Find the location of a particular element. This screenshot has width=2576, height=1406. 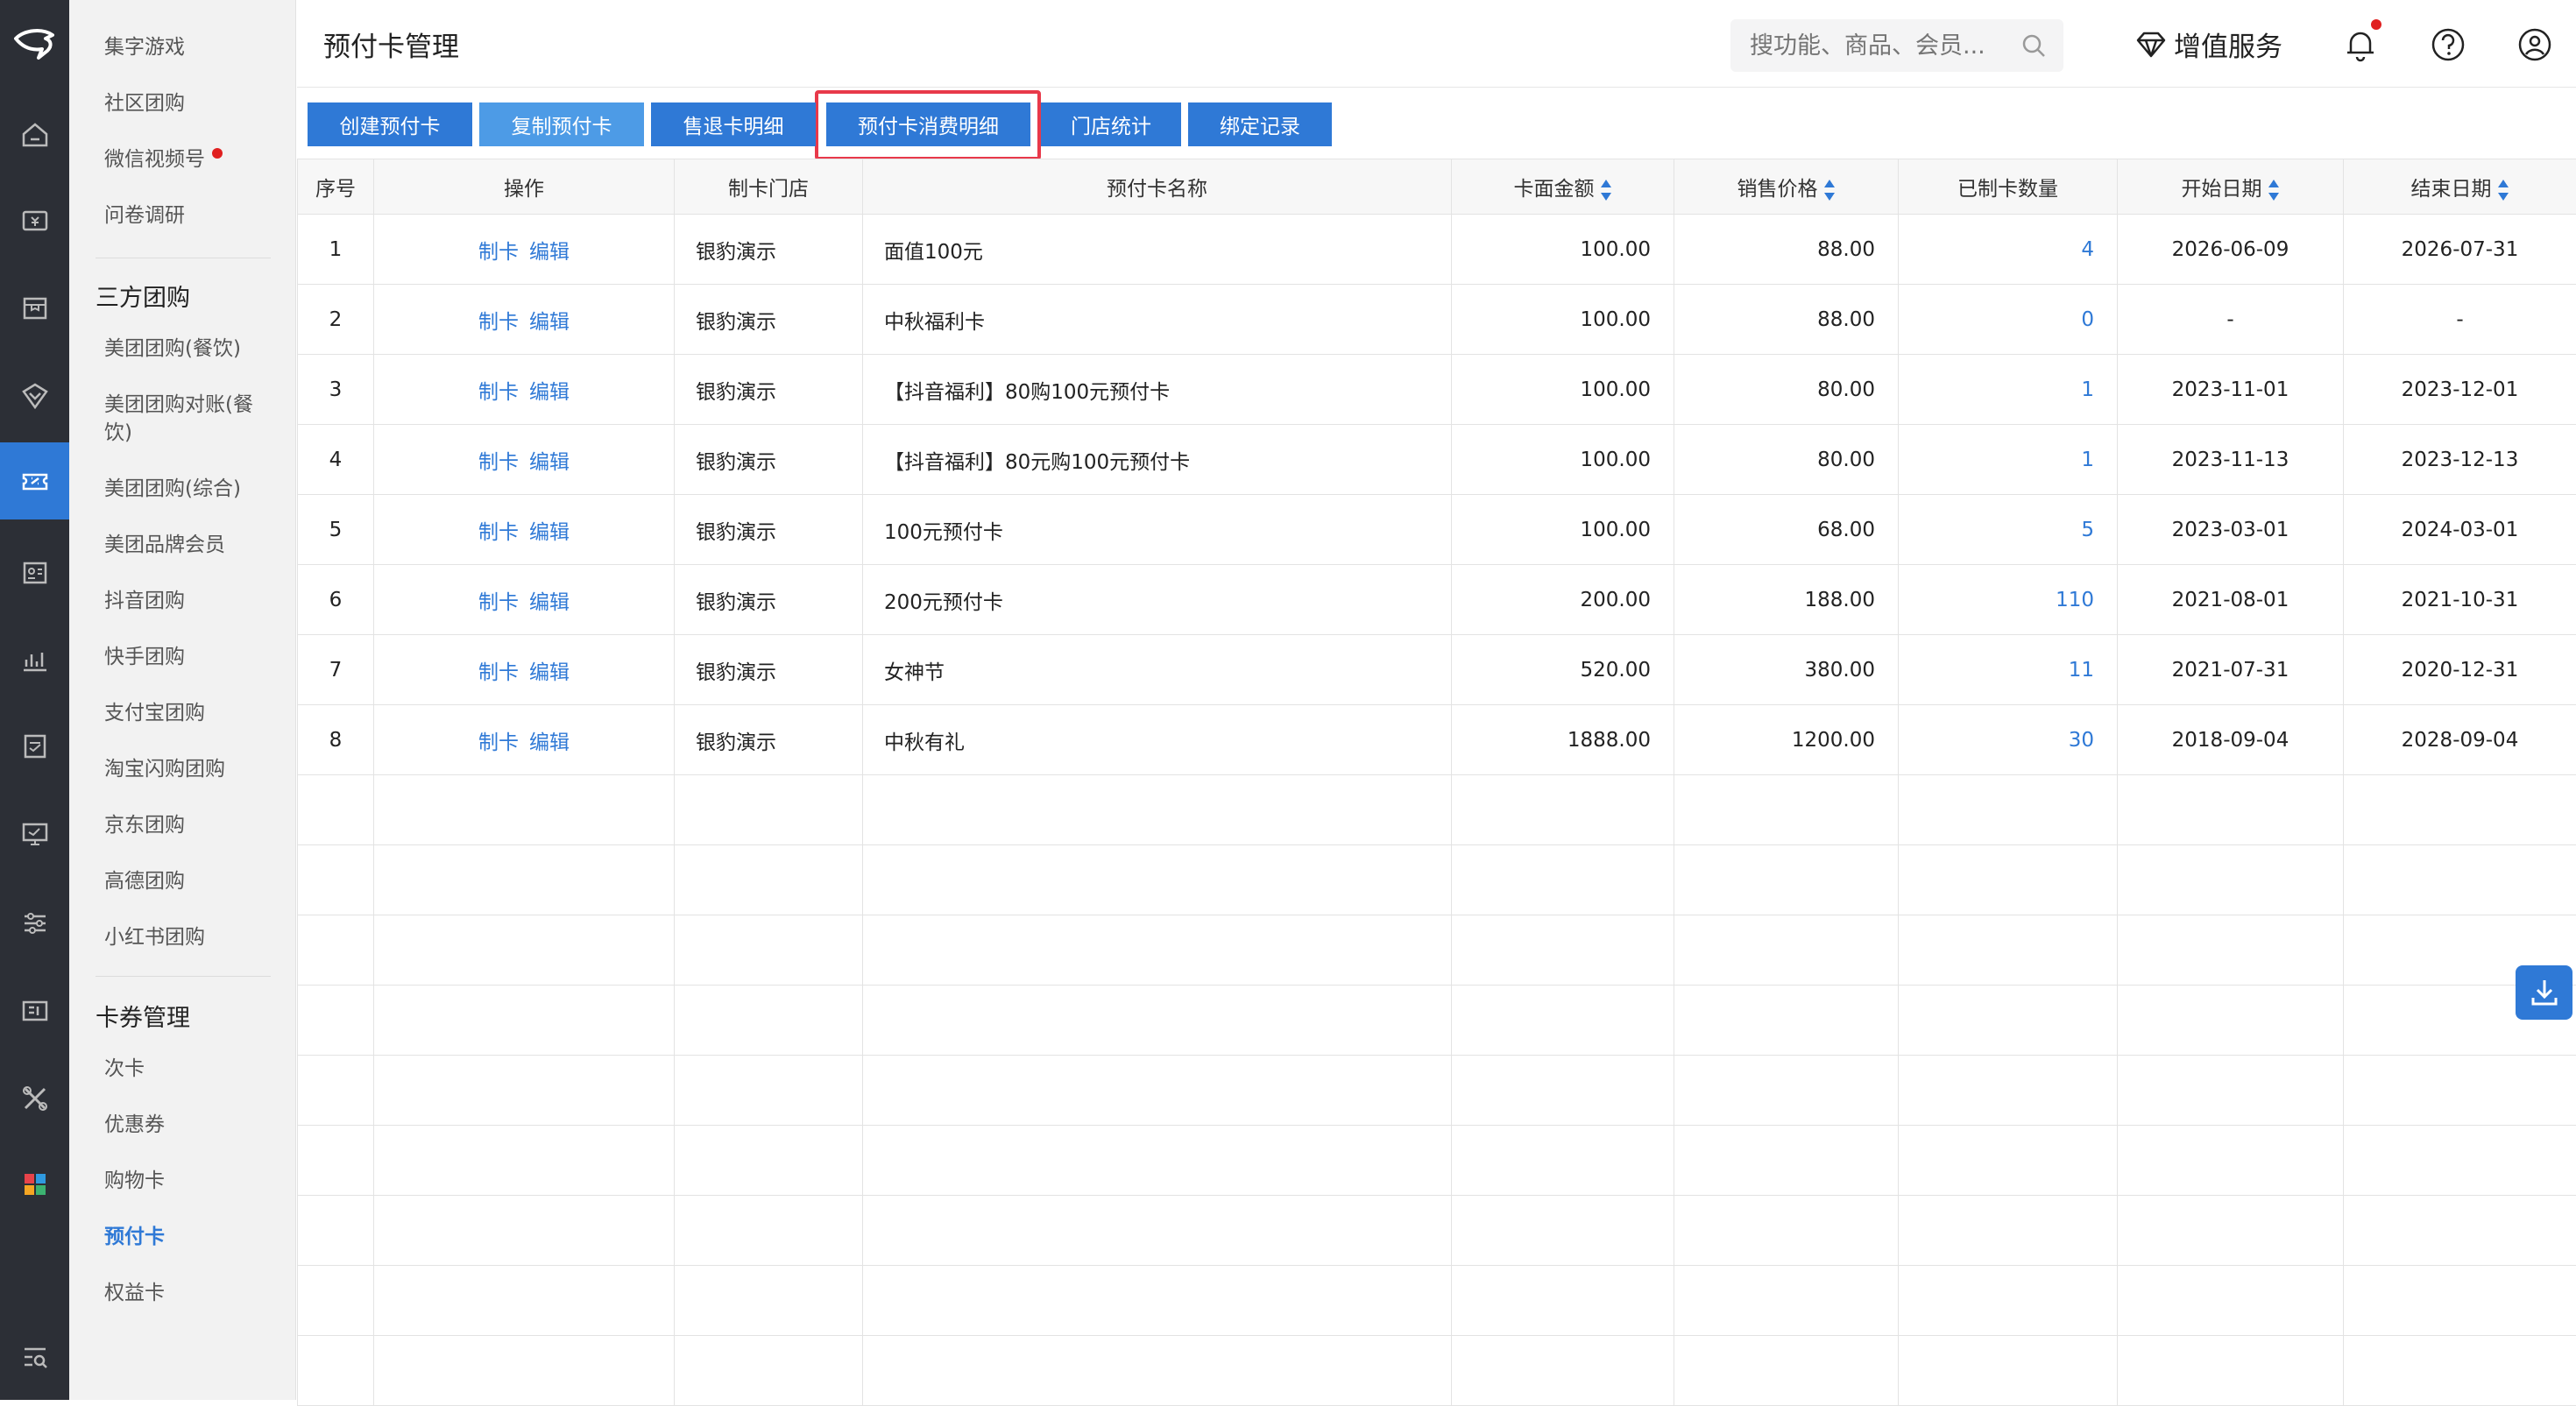

staff-icon is located at coordinates (34, 572).